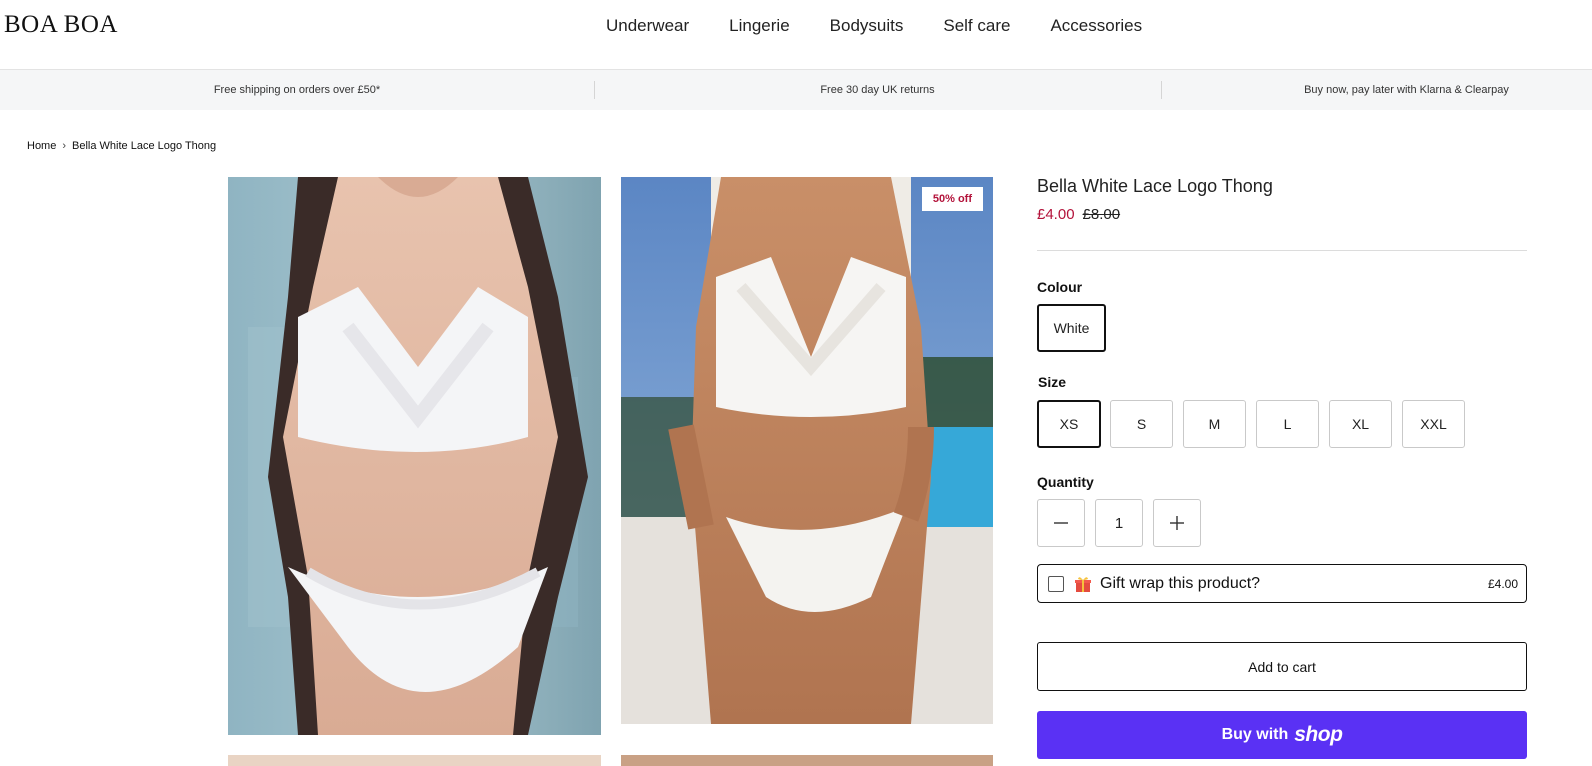  I want to click on gift-wrap-price: £4.00, so click(1502, 583).